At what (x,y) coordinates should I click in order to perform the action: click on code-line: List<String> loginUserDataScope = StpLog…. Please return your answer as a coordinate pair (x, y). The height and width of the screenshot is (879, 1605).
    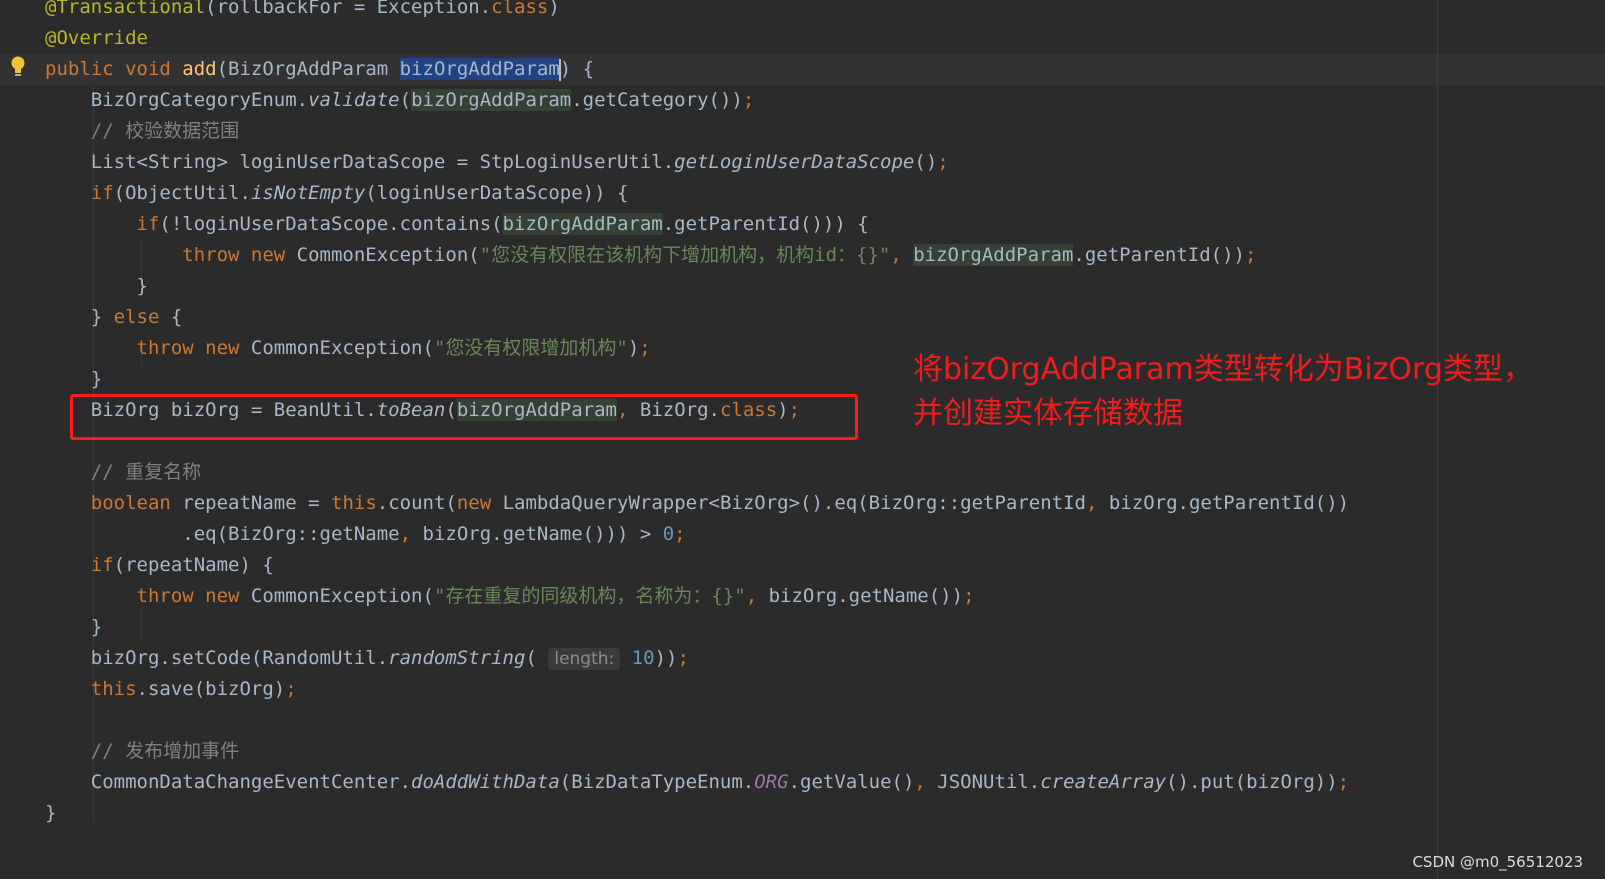
    Looking at the image, I should click on (497, 162).